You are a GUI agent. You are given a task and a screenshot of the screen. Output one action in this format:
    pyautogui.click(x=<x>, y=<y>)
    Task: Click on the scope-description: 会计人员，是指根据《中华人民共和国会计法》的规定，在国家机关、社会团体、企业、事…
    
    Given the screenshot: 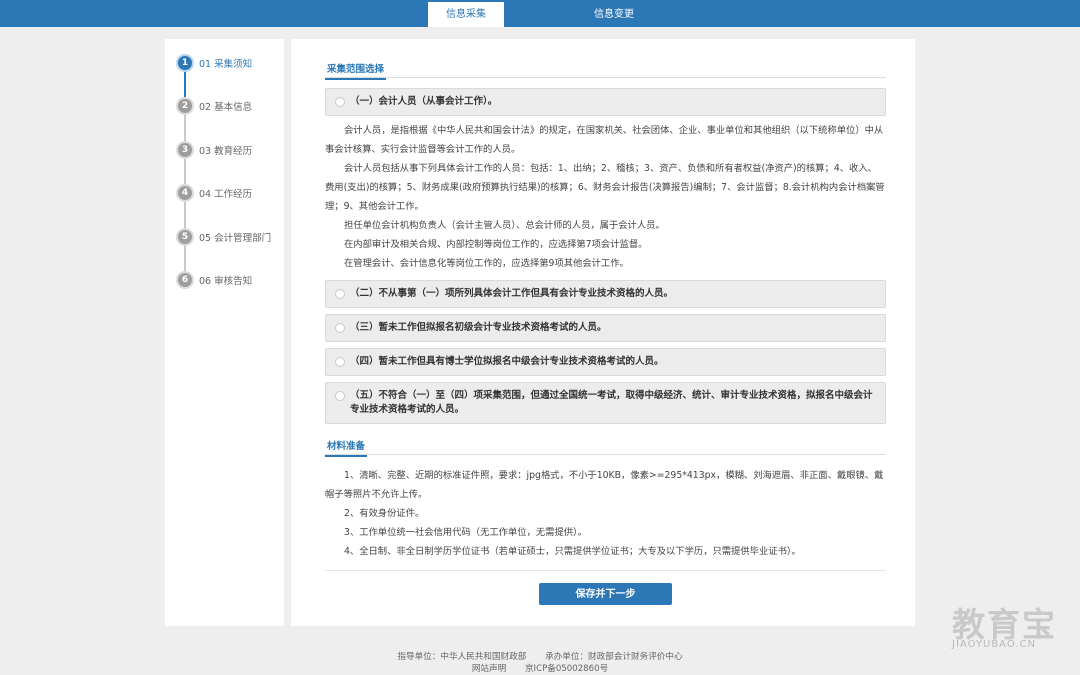 What is the action you would take?
    pyautogui.click(x=605, y=197)
    